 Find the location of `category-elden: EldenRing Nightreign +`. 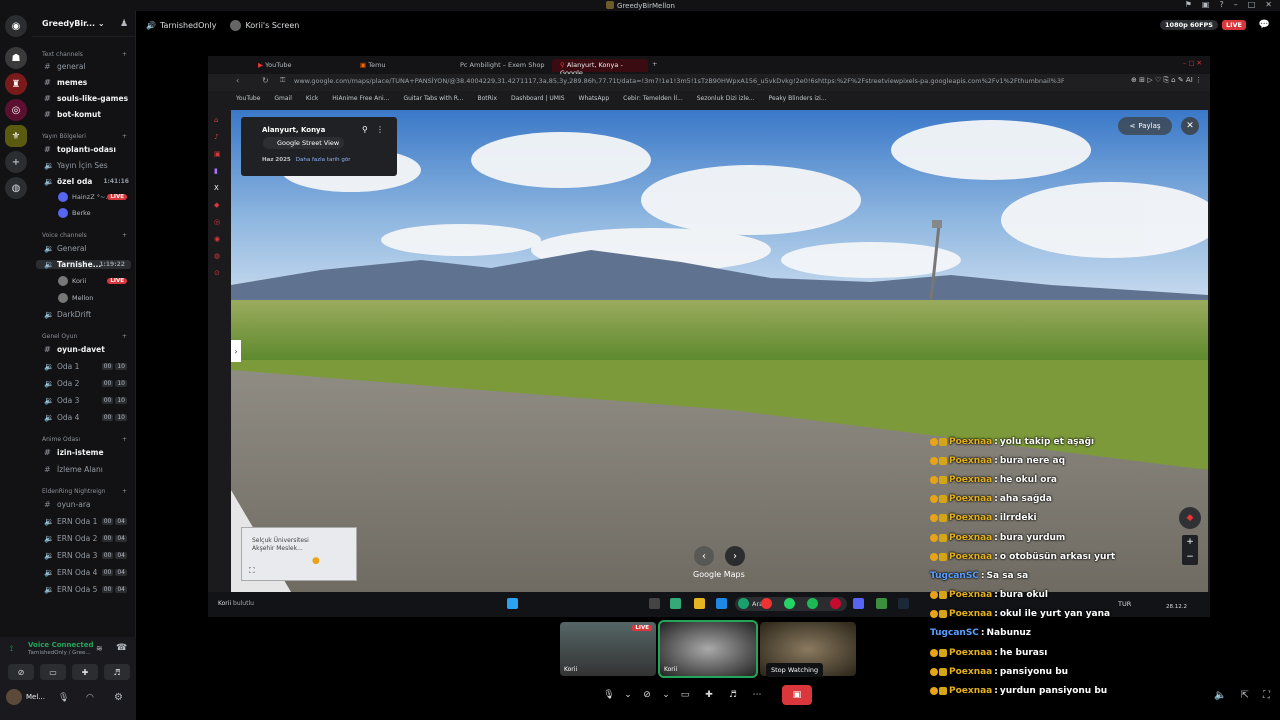

category-elden: EldenRing Nightreign + is located at coordinates (83, 491).